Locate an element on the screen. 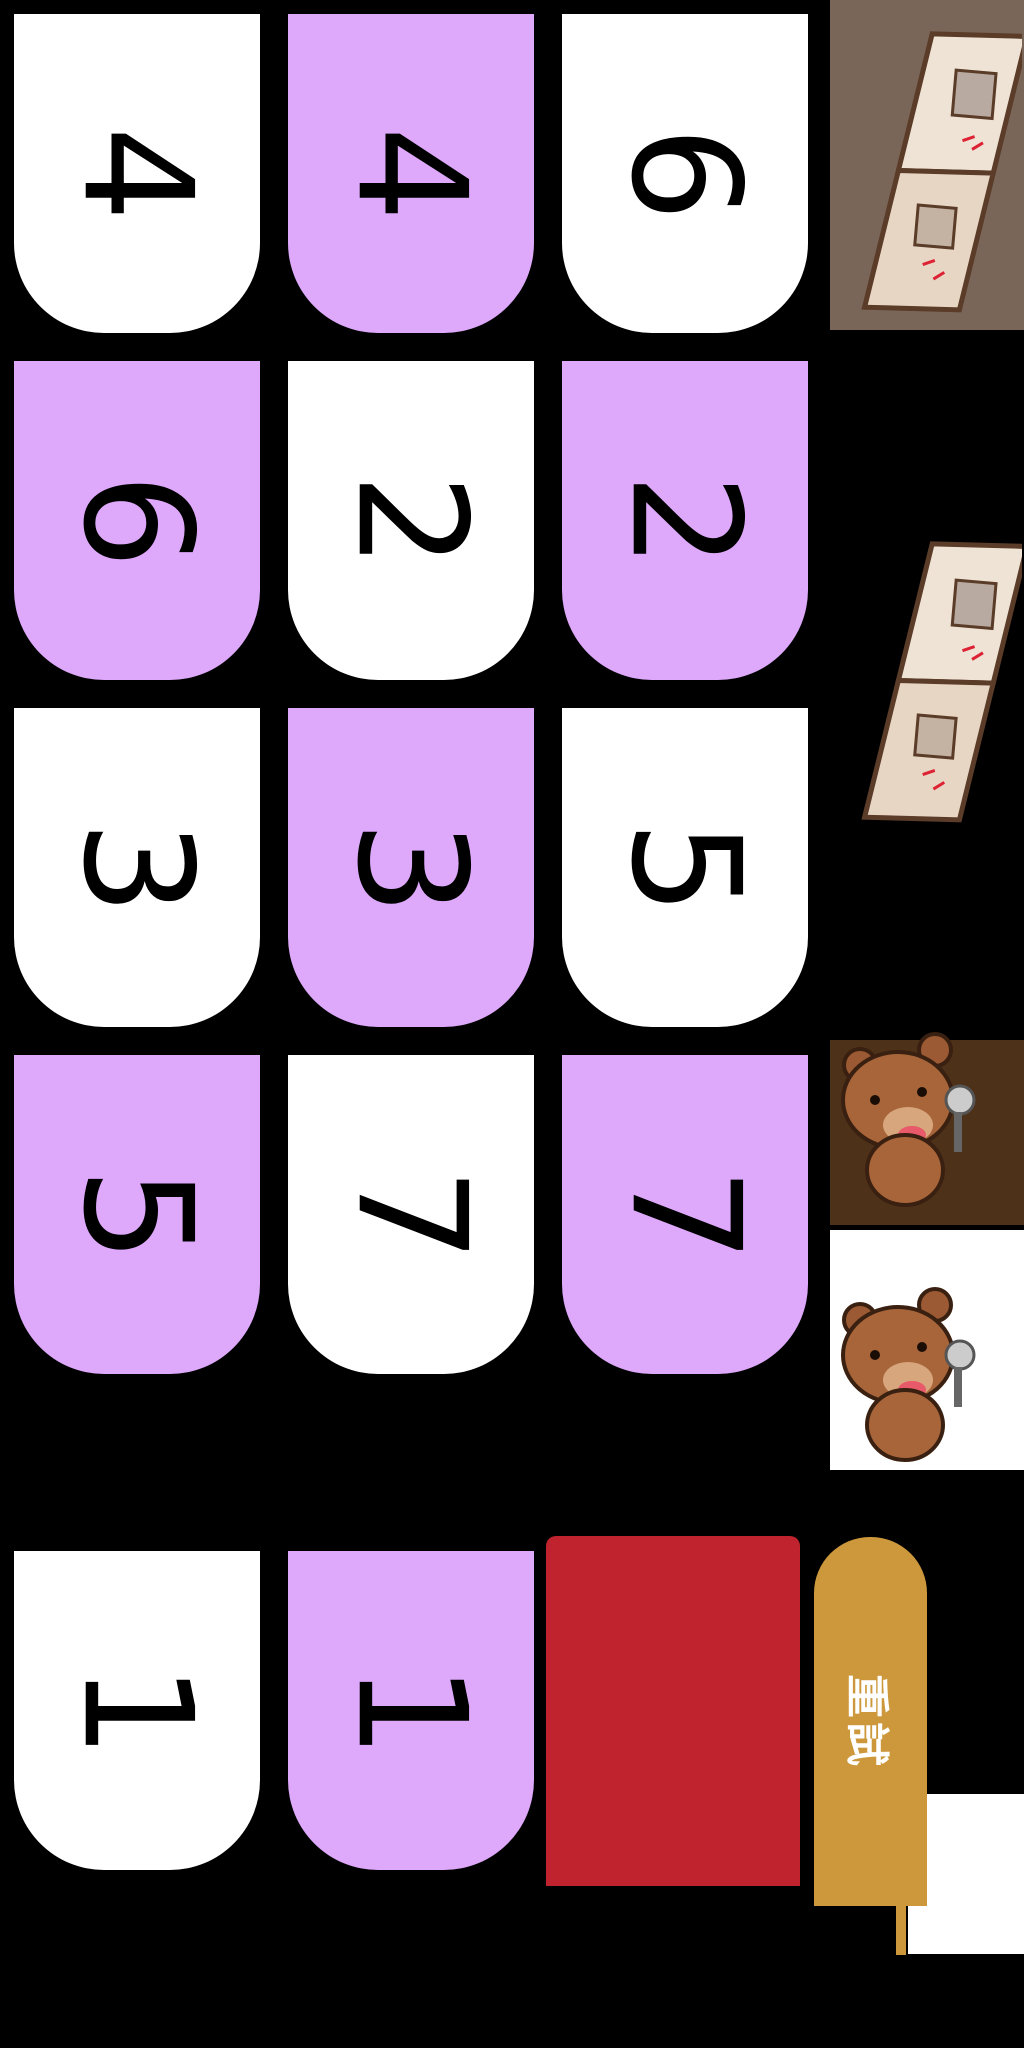 This screenshot has height=2048, width=1024. card-2-white: 2 is located at coordinates (411, 520).